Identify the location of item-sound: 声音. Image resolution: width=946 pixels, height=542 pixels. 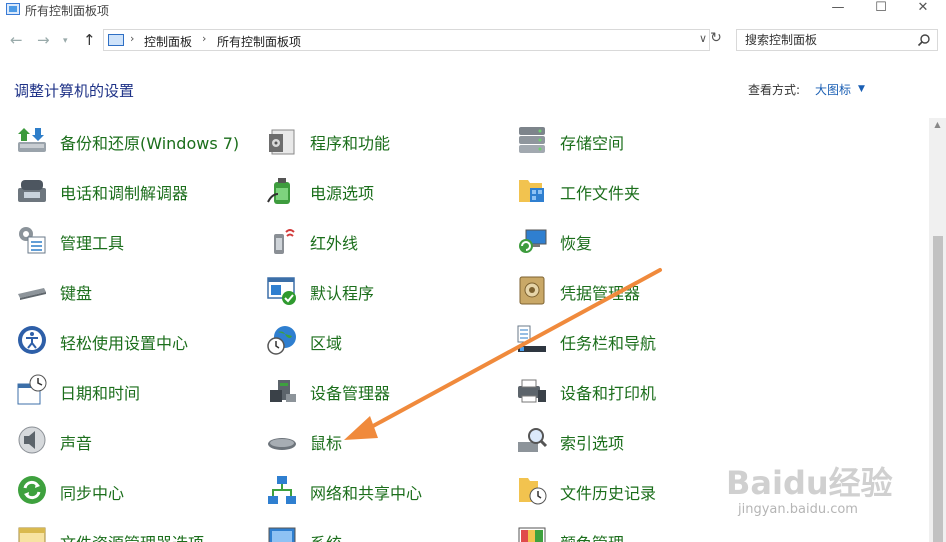
(136, 440).